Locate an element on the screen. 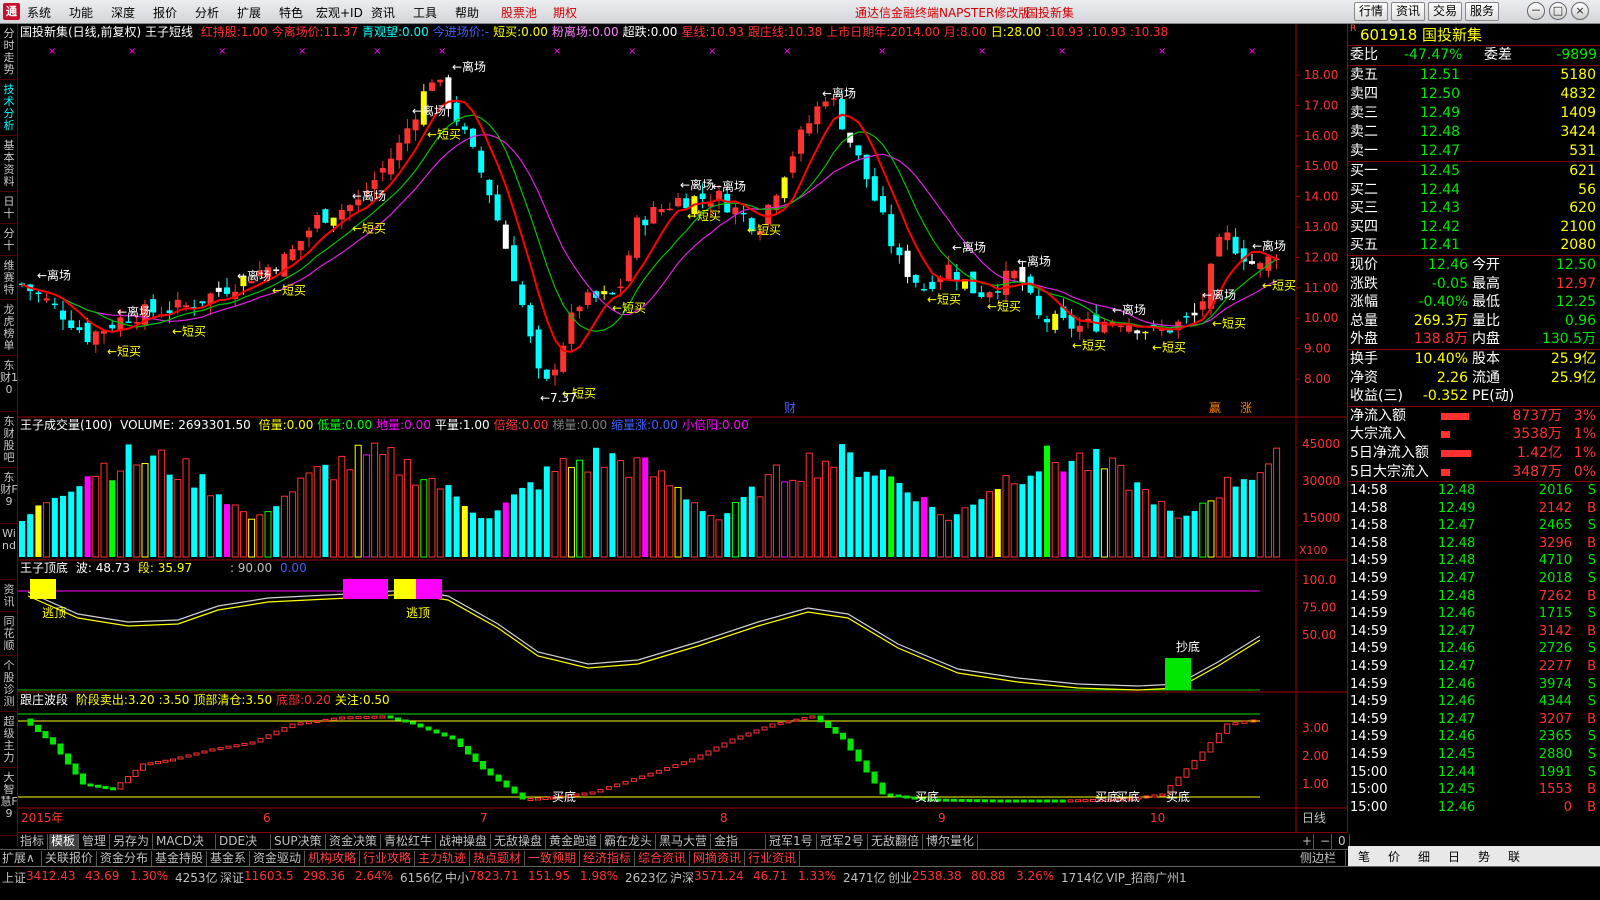 Image resolution: width=1600 pixels, height=900 pixels. extension-tab: 综合资讯 is located at coordinates (663, 858).